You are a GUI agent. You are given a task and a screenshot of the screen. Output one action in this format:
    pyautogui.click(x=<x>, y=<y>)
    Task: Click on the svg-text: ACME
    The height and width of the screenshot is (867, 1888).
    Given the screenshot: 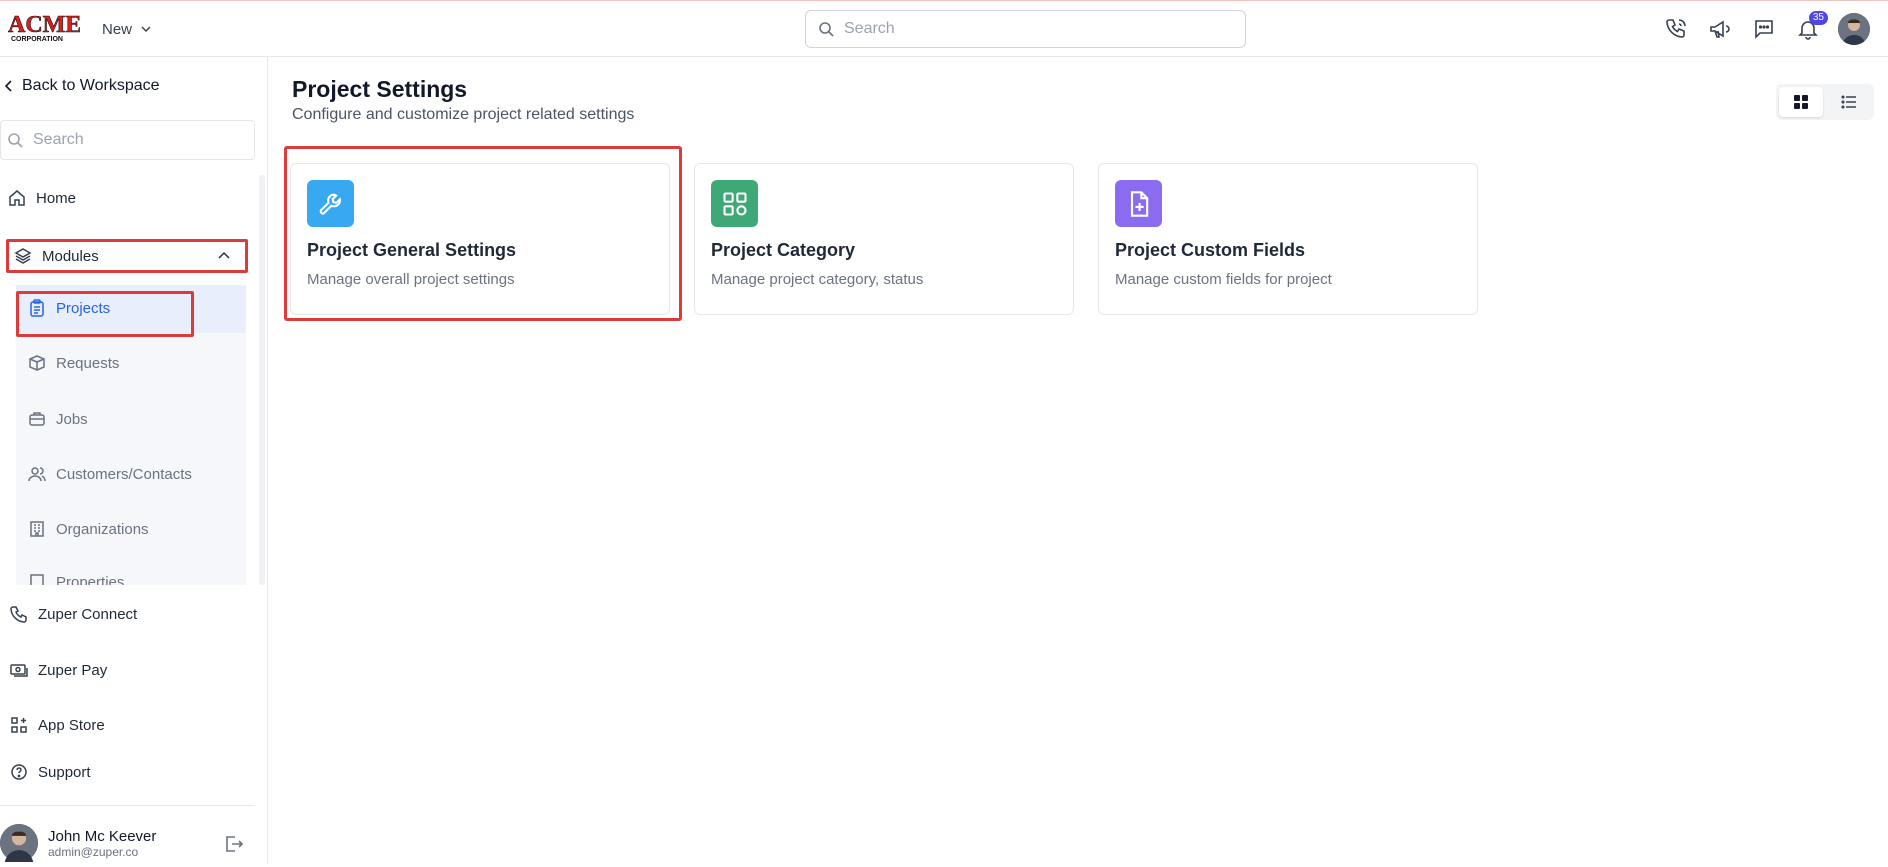 What is the action you would take?
    pyautogui.click(x=44, y=25)
    